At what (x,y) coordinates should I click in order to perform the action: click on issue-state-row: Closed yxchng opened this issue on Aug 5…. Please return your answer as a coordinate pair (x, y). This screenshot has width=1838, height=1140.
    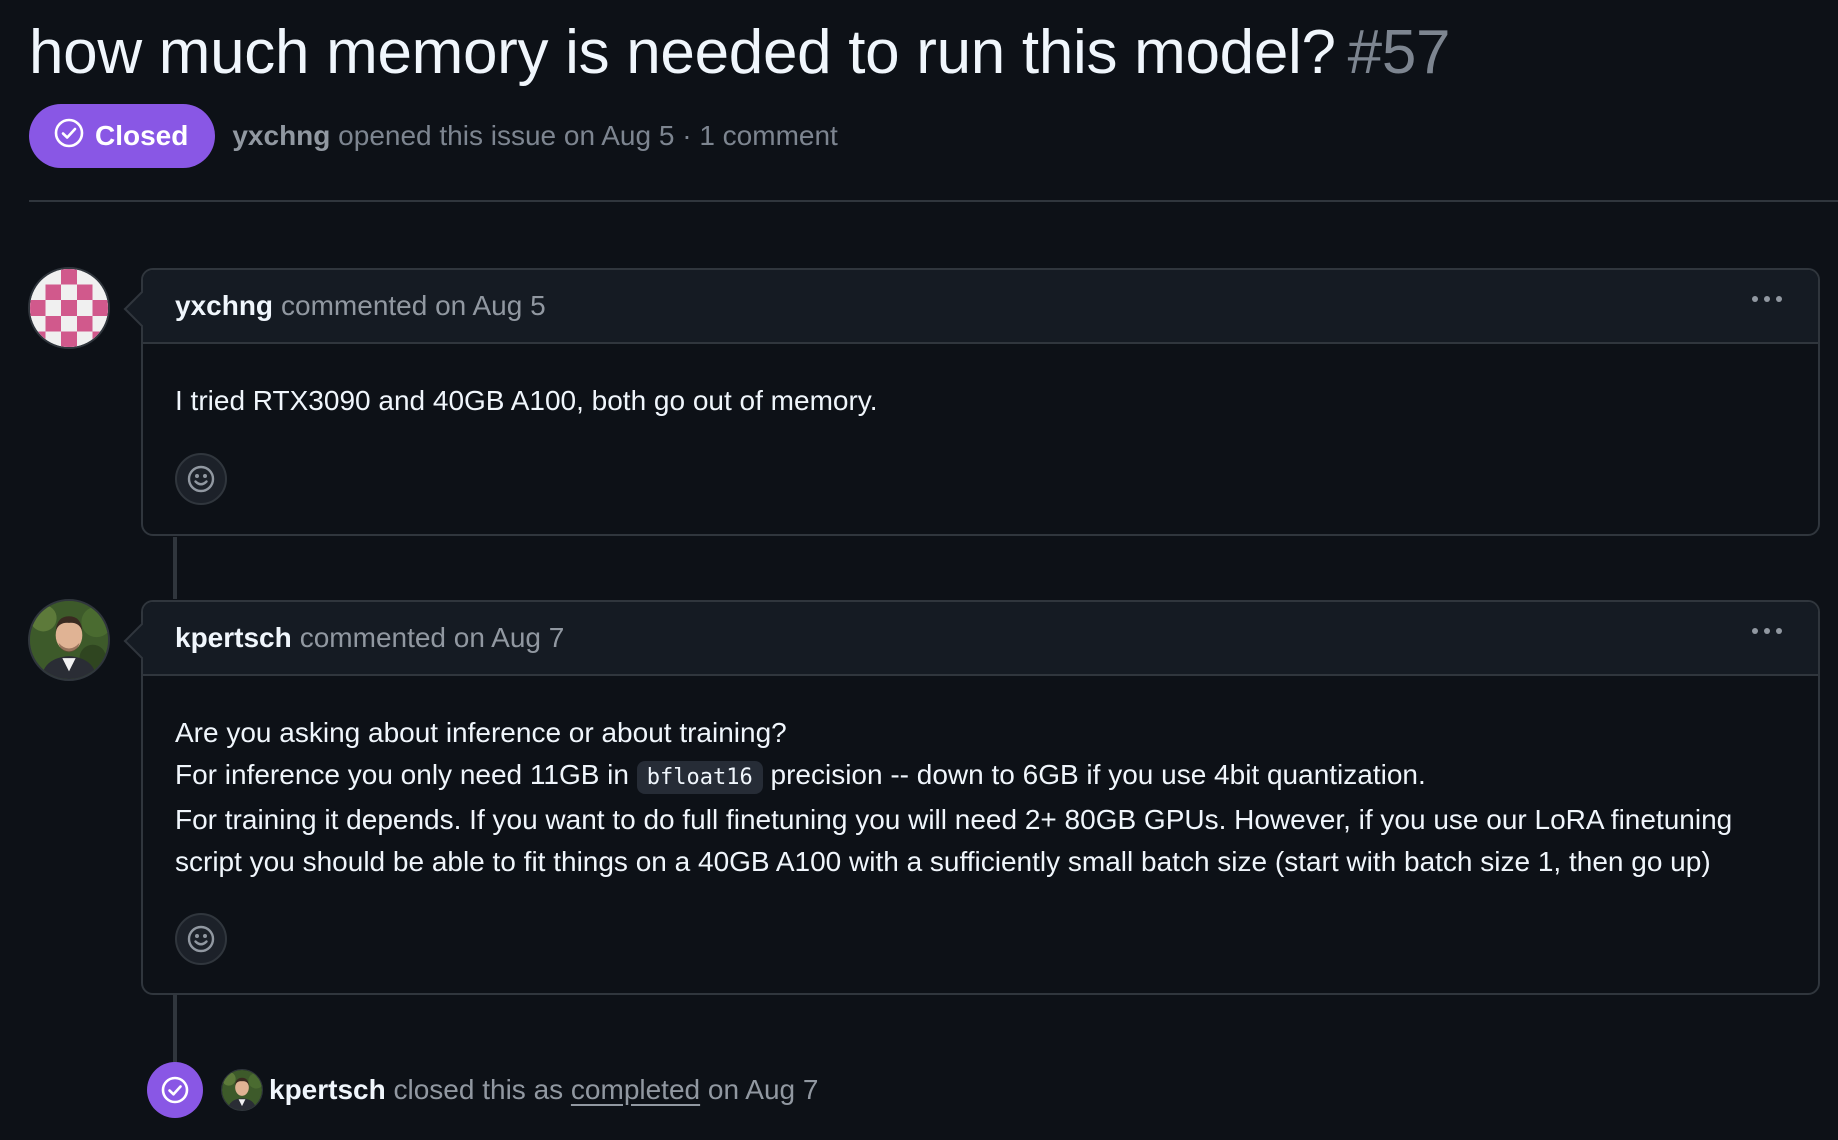
    Looking at the image, I should click on (433, 136).